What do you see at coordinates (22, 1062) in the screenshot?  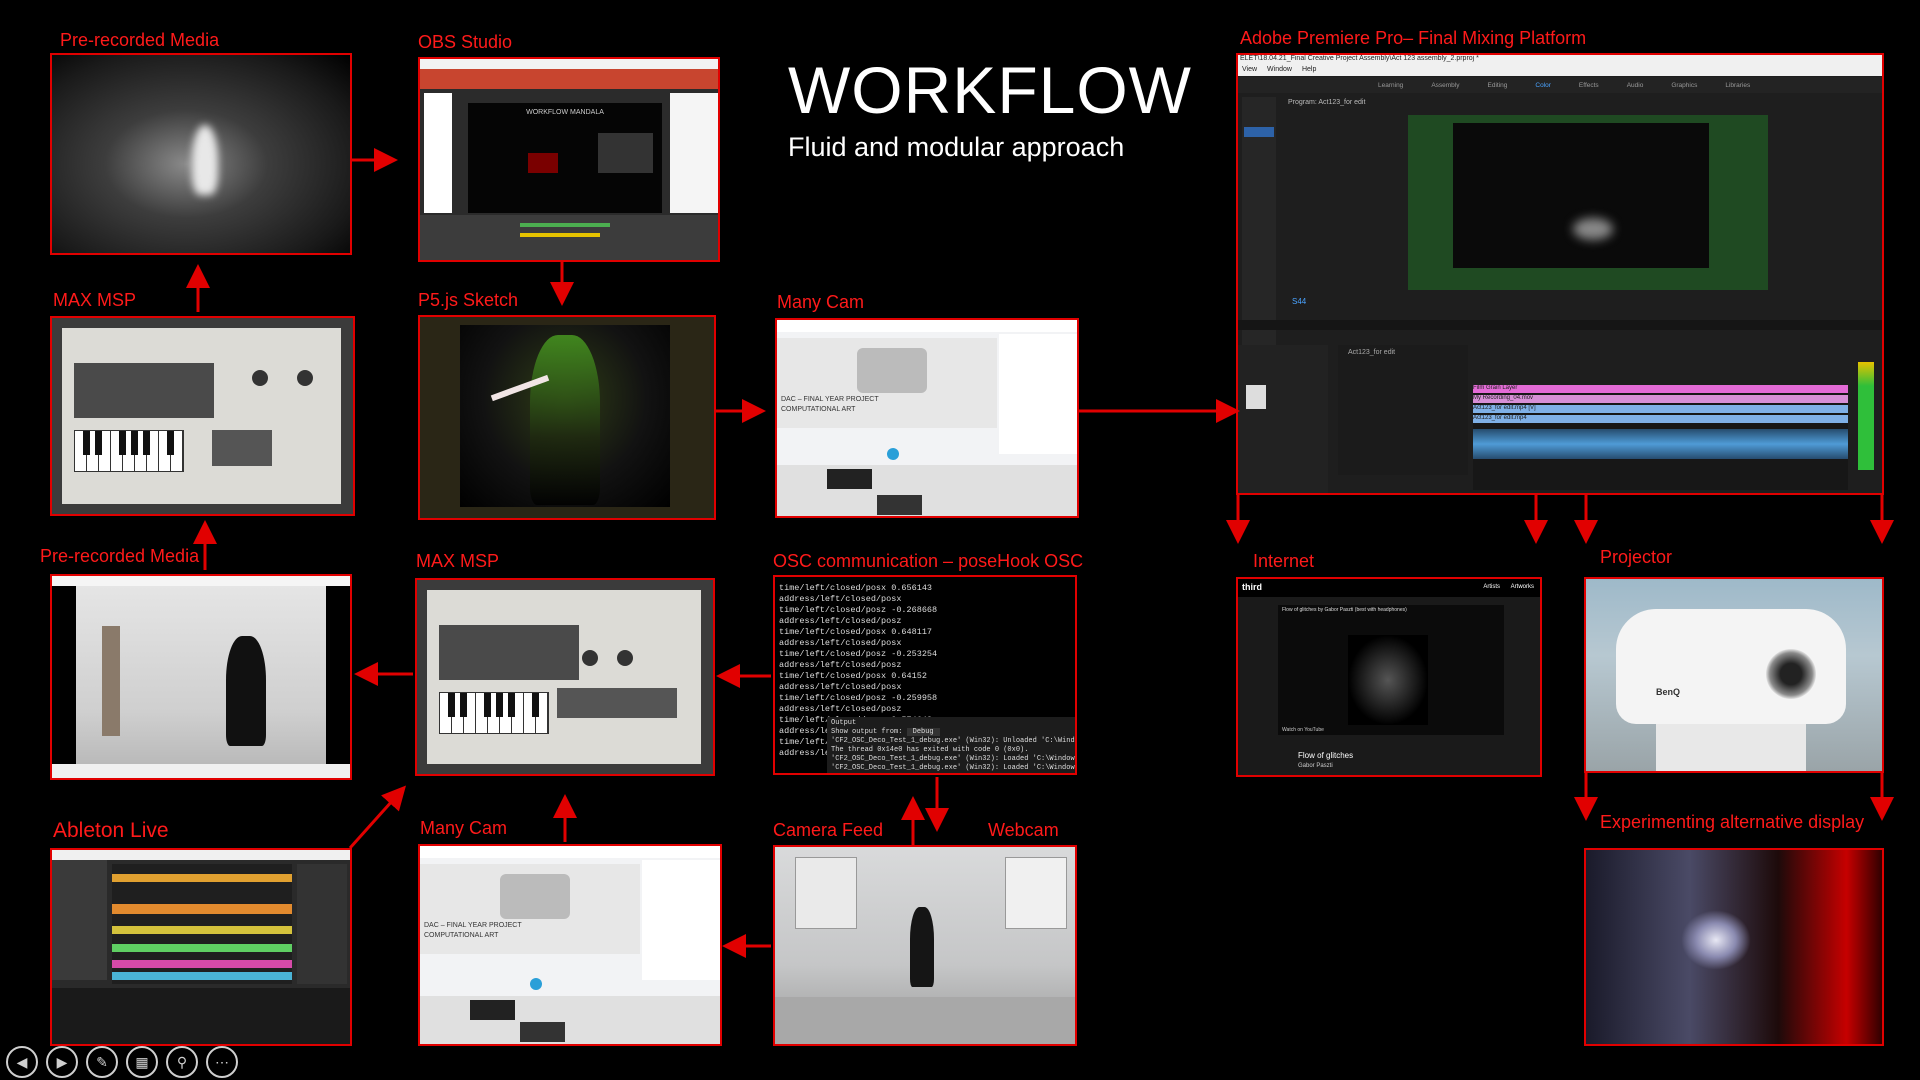 I see `prev-slide-button: ◀` at bounding box center [22, 1062].